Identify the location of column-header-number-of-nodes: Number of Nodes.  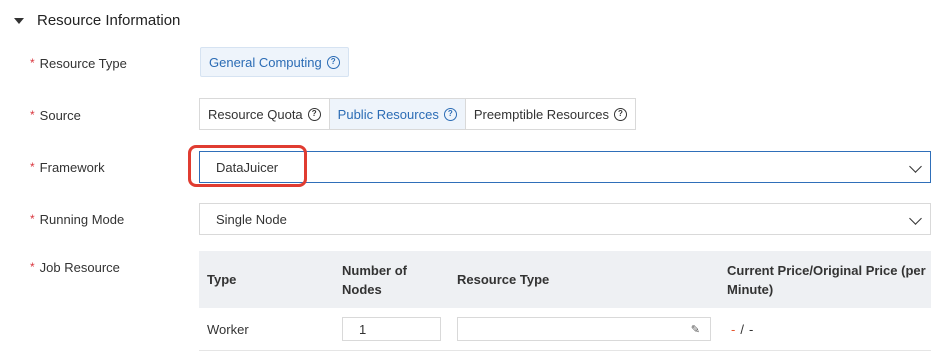
(374, 279).